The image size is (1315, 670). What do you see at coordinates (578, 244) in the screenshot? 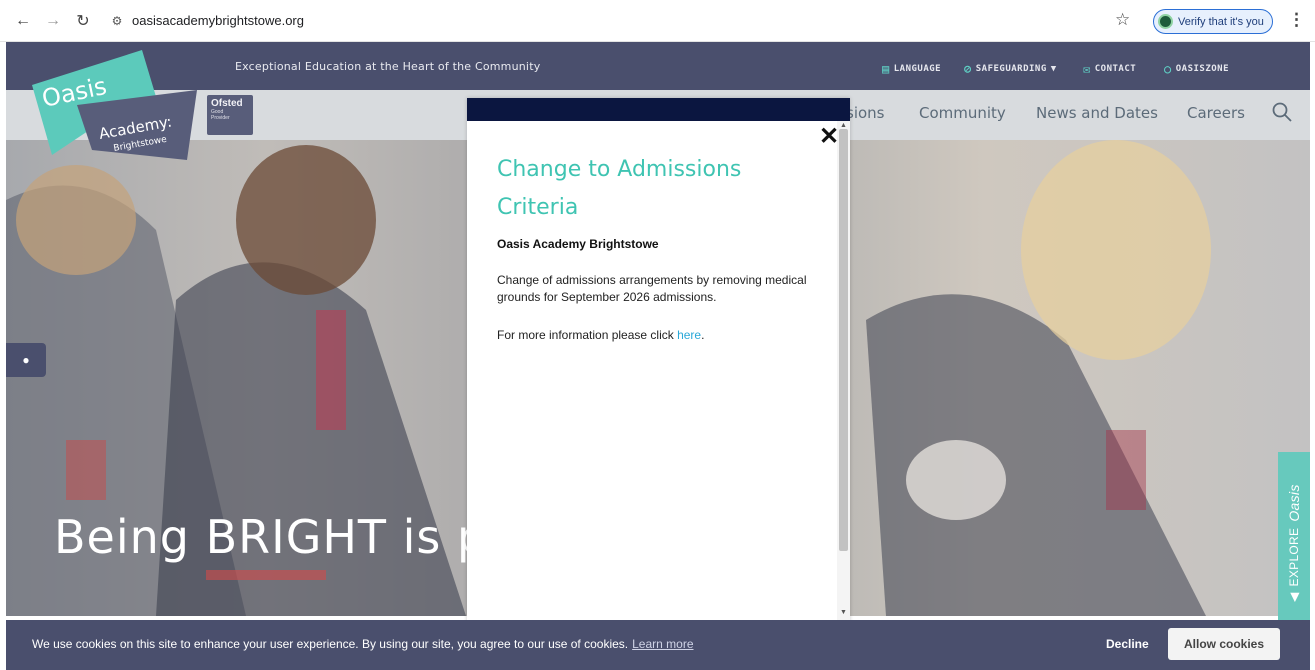
I see `modal-subtitle: Oasis Academy Brightstowe` at bounding box center [578, 244].